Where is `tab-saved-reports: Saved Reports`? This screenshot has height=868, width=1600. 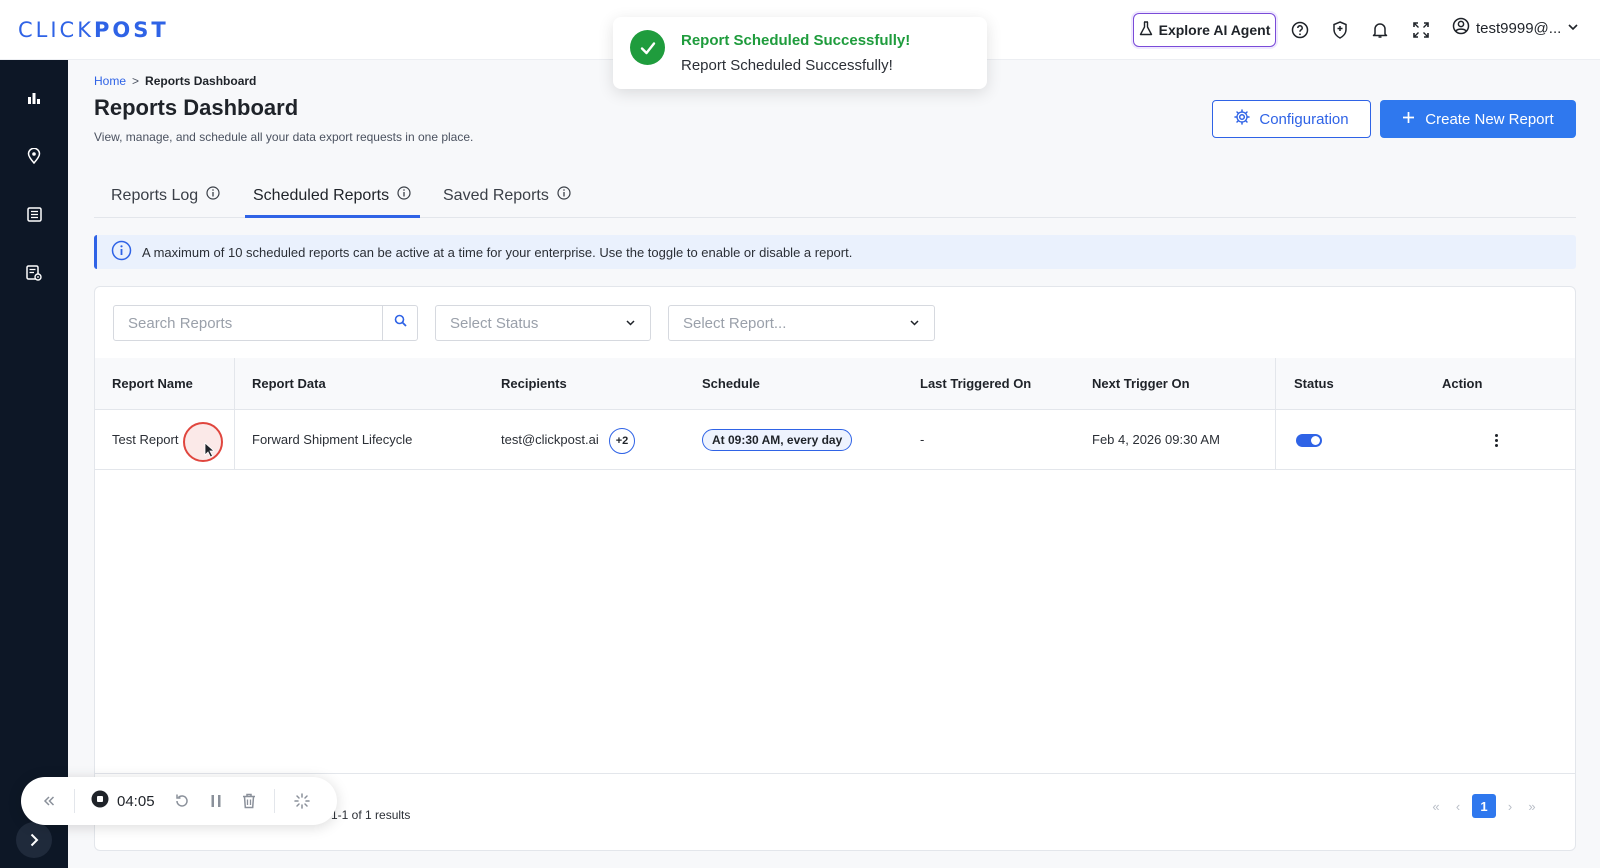 tab-saved-reports: Saved Reports is located at coordinates (507, 195).